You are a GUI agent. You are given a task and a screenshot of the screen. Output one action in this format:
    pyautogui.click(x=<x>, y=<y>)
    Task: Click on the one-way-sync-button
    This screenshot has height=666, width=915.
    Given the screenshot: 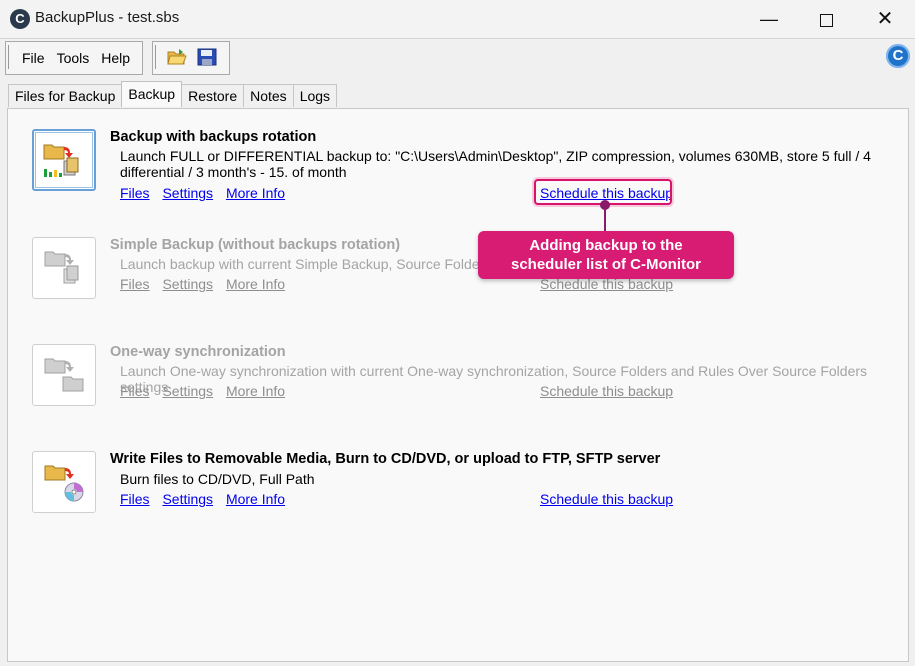 What is the action you would take?
    pyautogui.click(x=64, y=375)
    